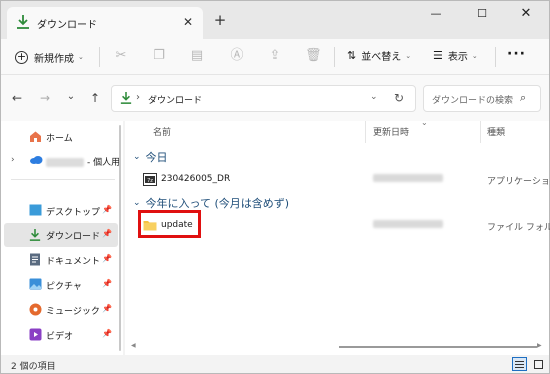 This screenshot has height=374, width=550. I want to click on sidebar-item-desktop: デスクトップ 📌, so click(61, 211).